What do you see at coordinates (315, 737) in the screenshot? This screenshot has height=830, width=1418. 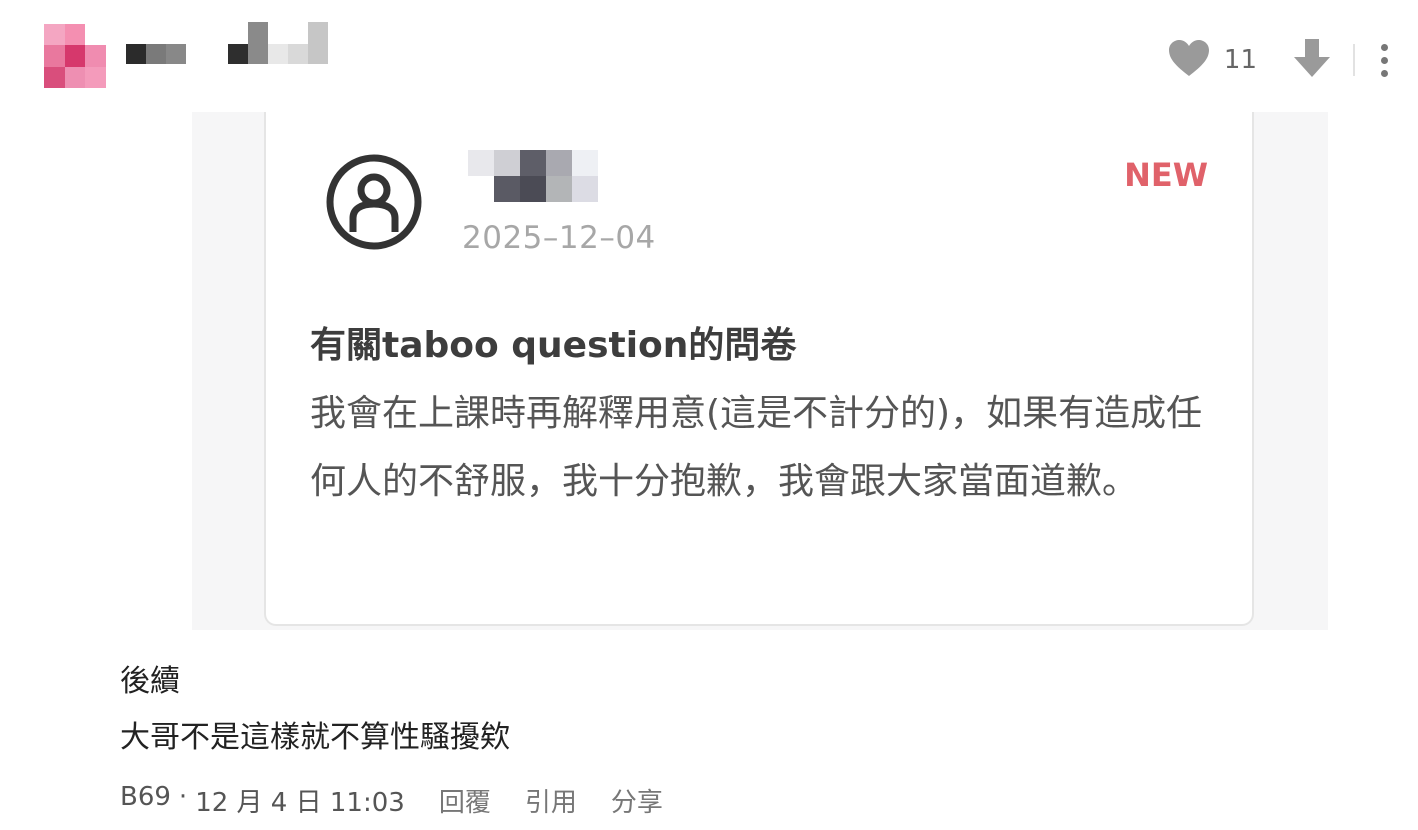 I see `comment-text-line: 大哥不是這樣就不算性騷擾欸` at bounding box center [315, 737].